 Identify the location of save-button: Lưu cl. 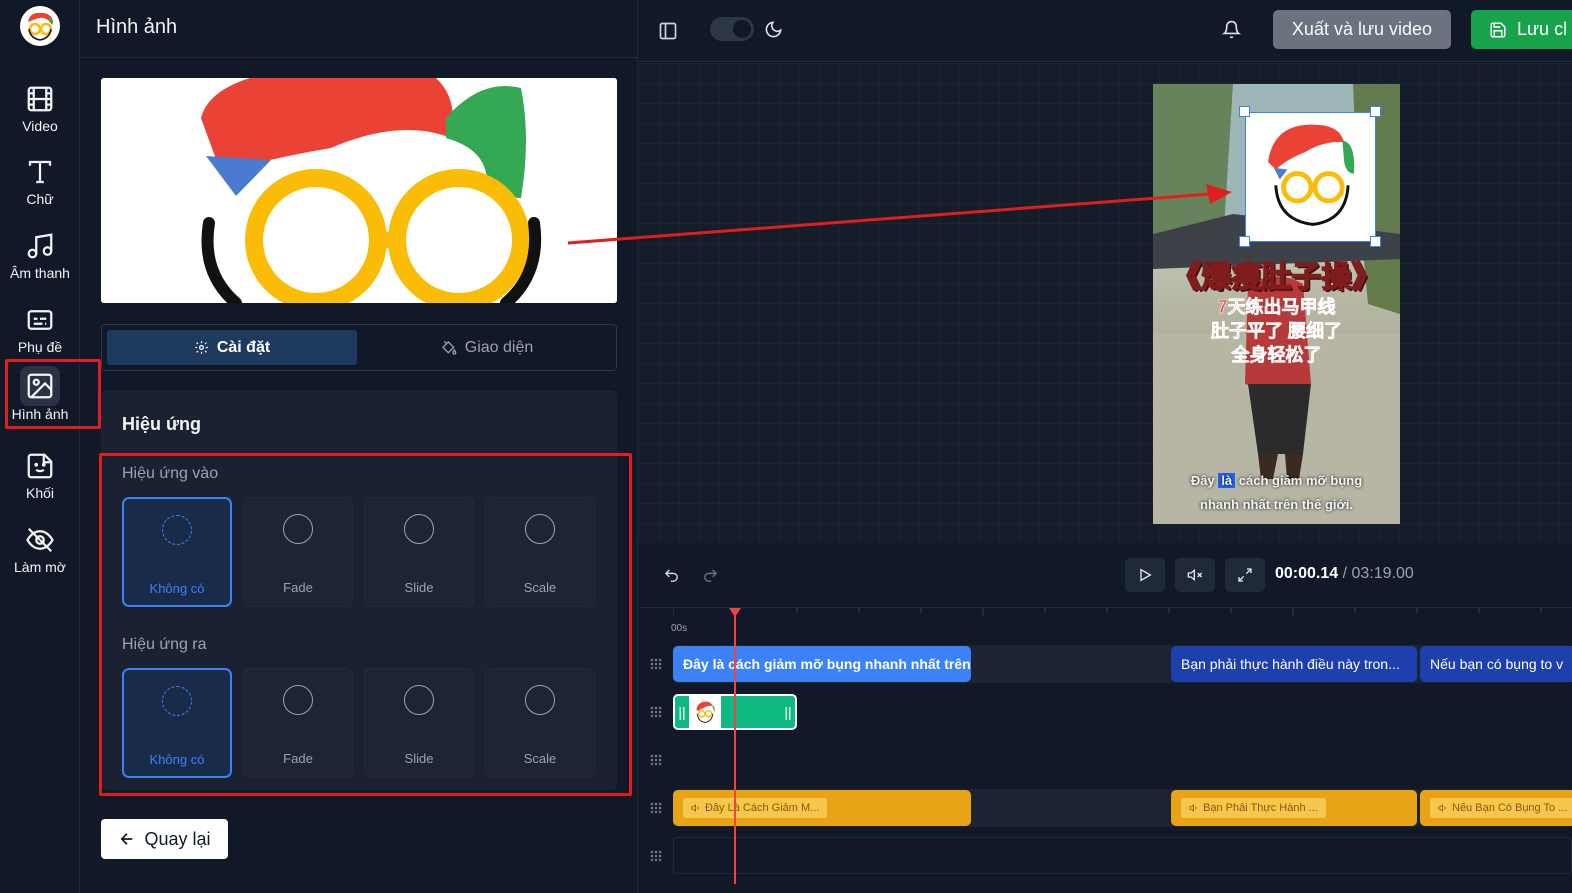
(1521, 29).